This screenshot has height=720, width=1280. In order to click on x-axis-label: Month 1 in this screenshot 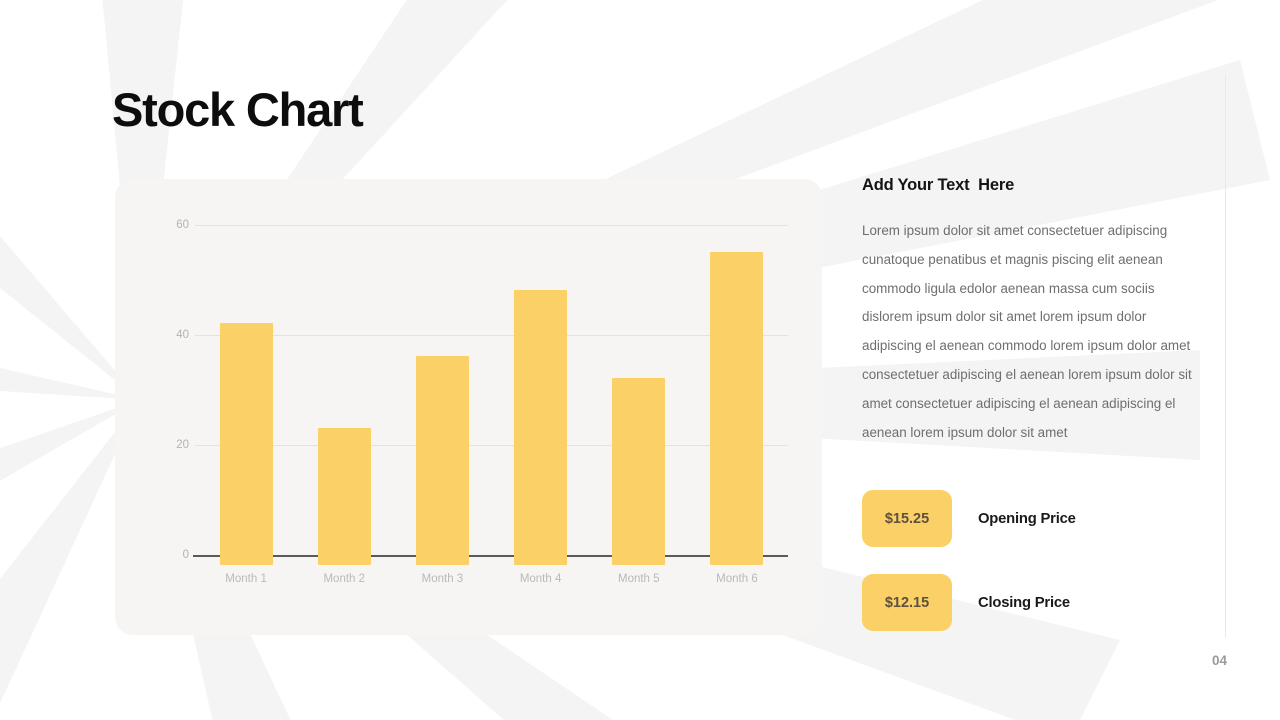, I will do `click(246, 579)`.